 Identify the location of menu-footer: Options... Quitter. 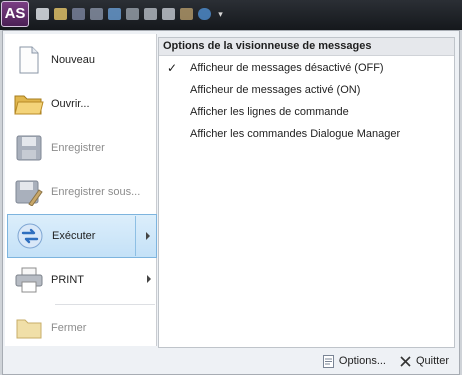
(231, 361).